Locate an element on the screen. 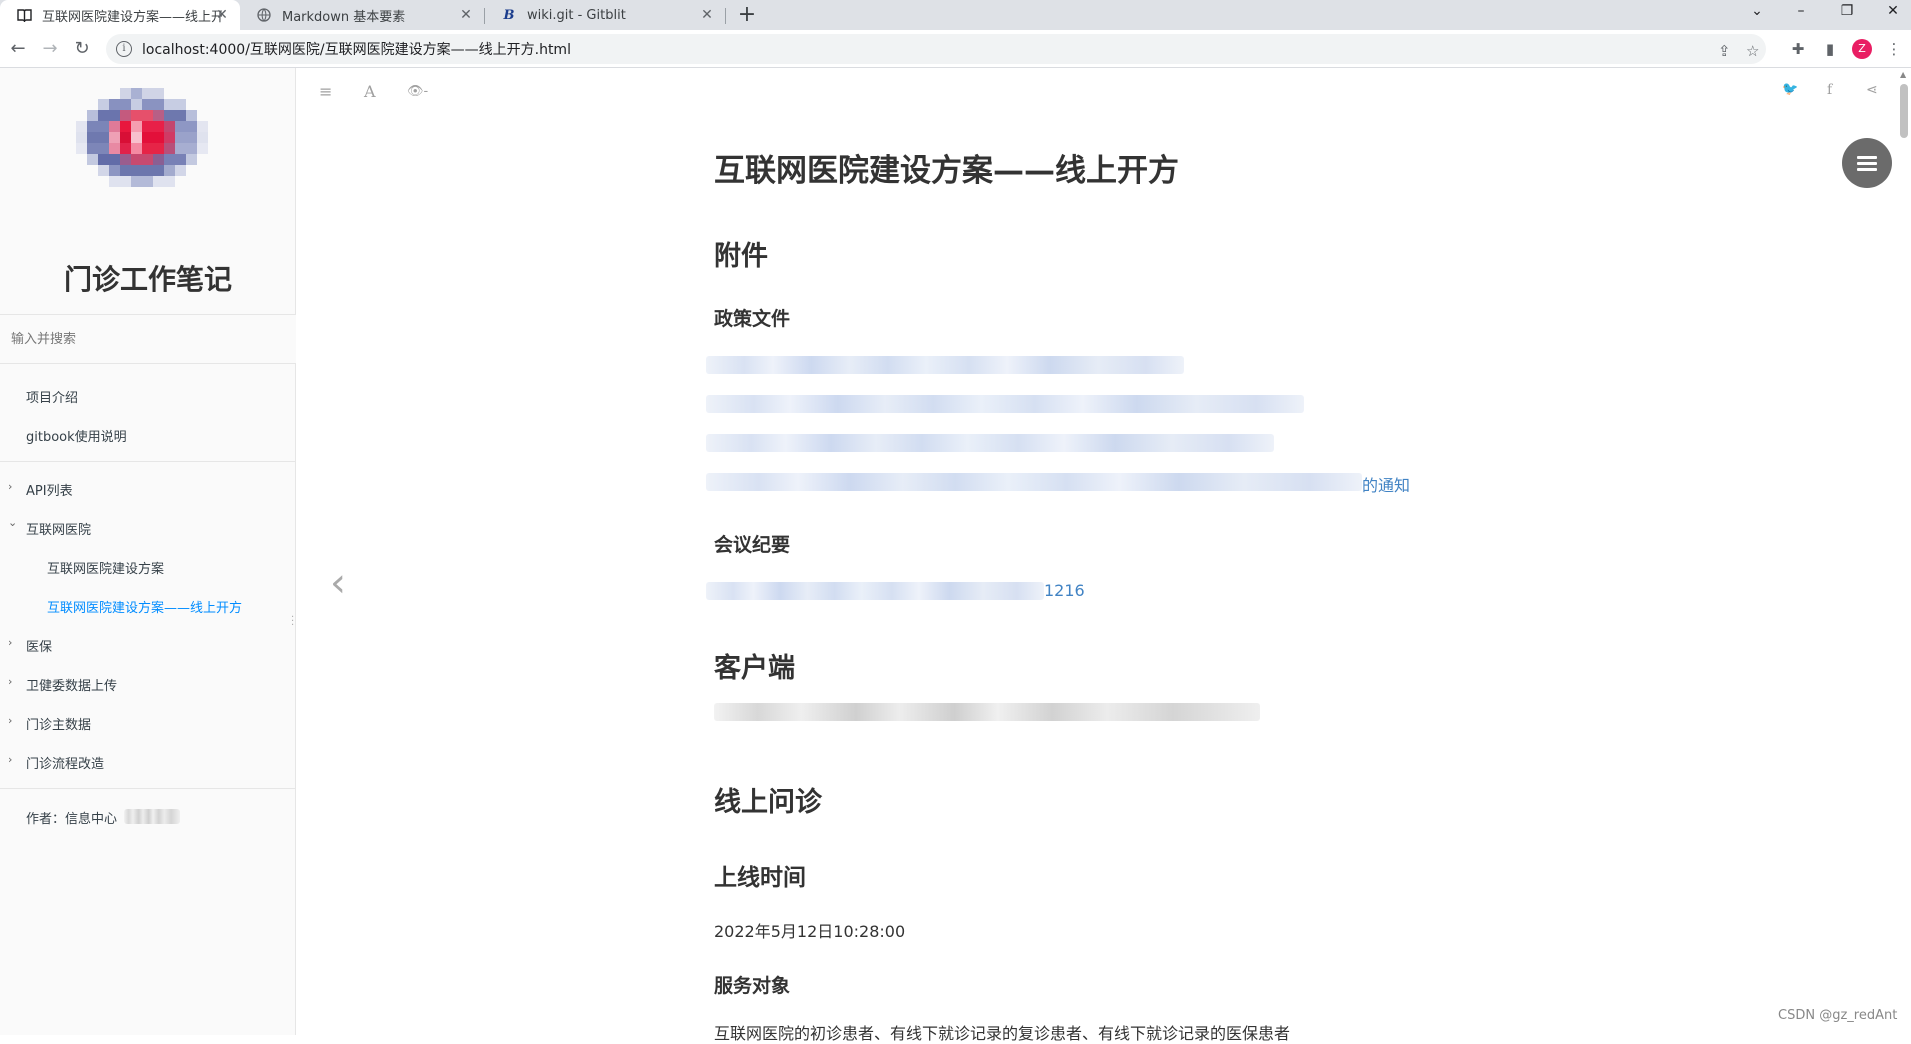 This screenshot has height=1044, width=1911. book-header: ≡ A 👁- 🐦 f ⋖ is located at coordinates (1103, 93).